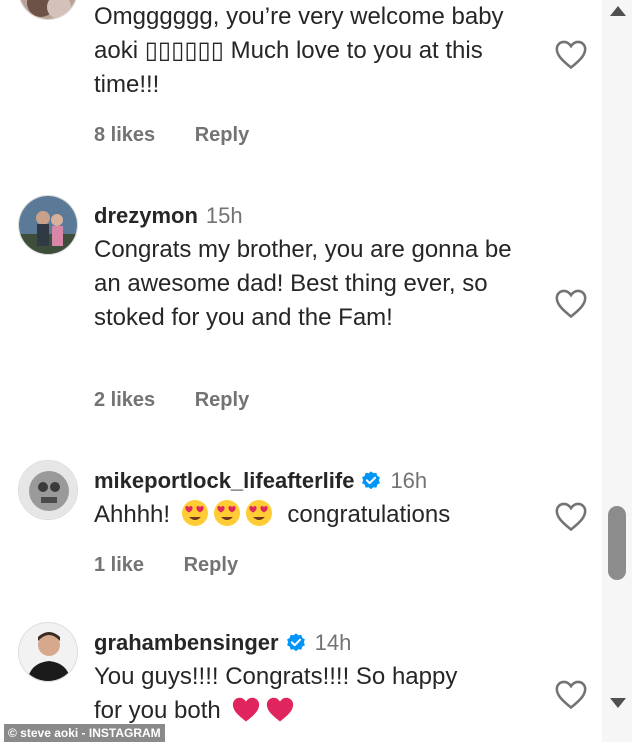 The height and width of the screenshot is (742, 634). Describe the element at coordinates (171, 135) in the screenshot. I see `comment-meta: 8 likes Reply` at that location.